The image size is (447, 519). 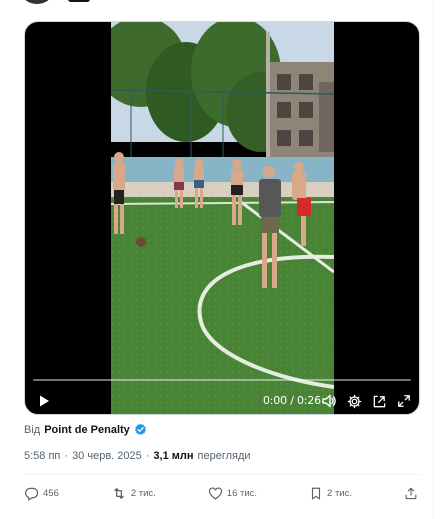 I want to click on share-icon, so click(x=411, y=493).